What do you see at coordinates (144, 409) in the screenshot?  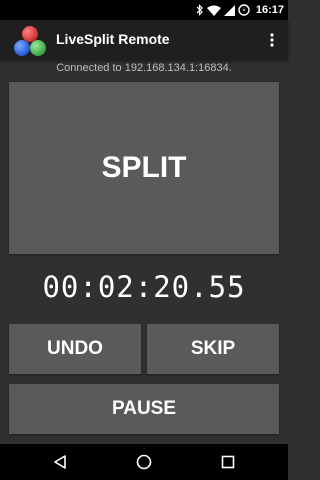 I see `pause-button: PAUSE` at bounding box center [144, 409].